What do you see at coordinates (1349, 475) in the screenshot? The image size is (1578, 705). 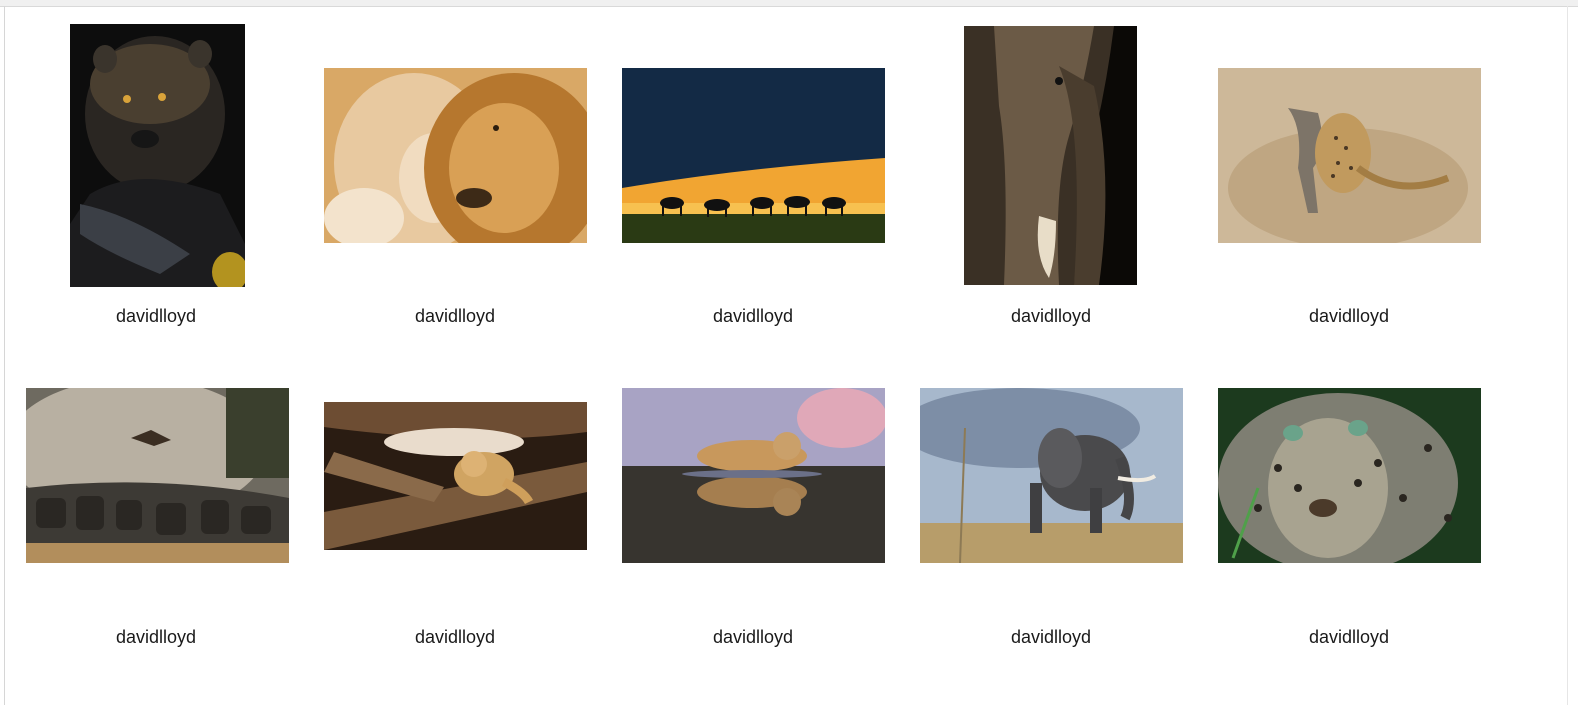 I see `leopard-face-photo` at bounding box center [1349, 475].